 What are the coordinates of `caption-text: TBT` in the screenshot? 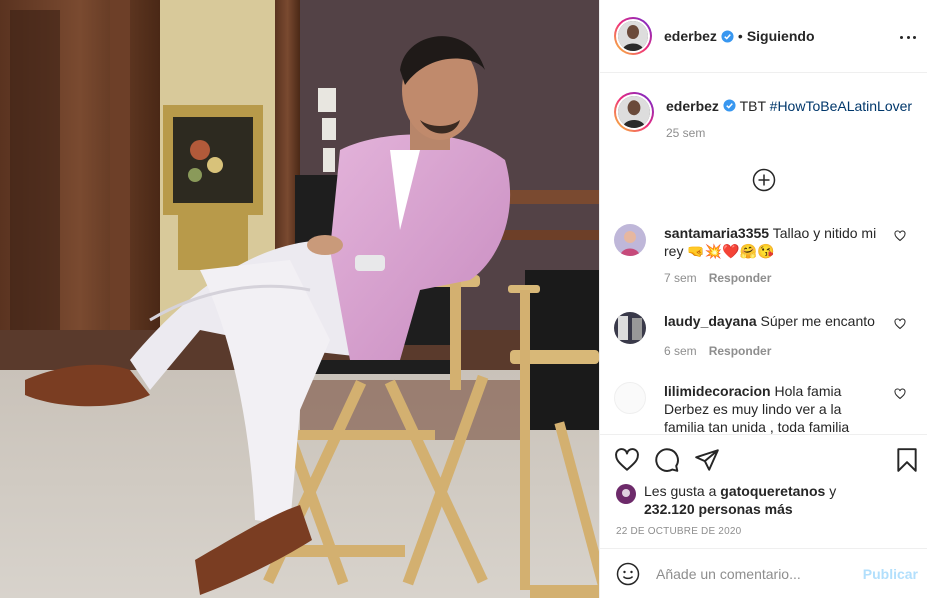 It's located at (752, 106).